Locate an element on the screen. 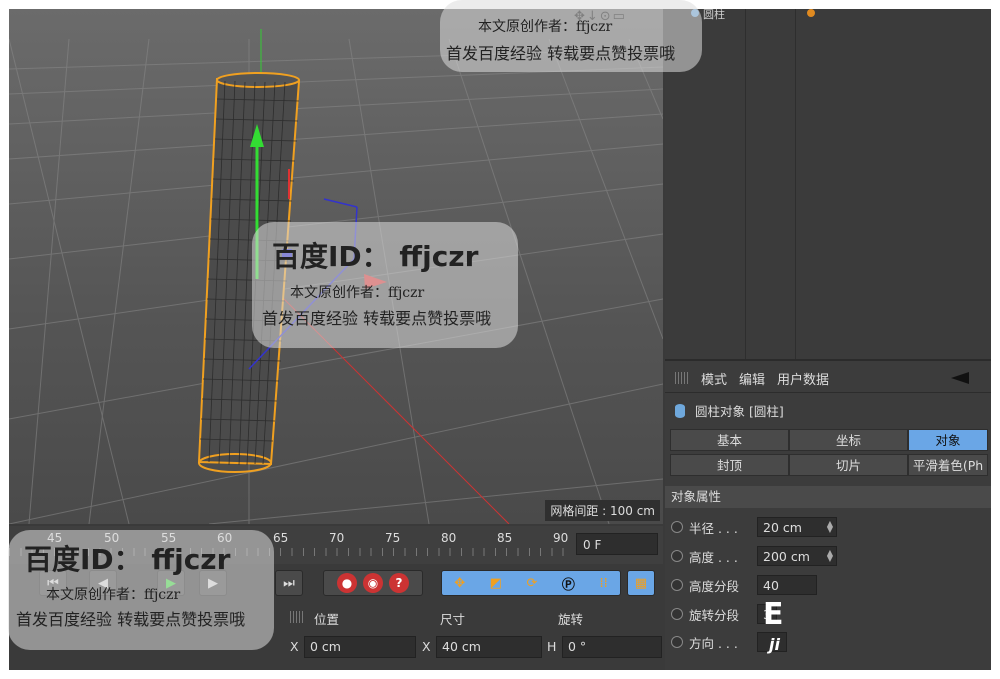 The image size is (1000, 679). position-x-field: 0 cm is located at coordinates (360, 647).